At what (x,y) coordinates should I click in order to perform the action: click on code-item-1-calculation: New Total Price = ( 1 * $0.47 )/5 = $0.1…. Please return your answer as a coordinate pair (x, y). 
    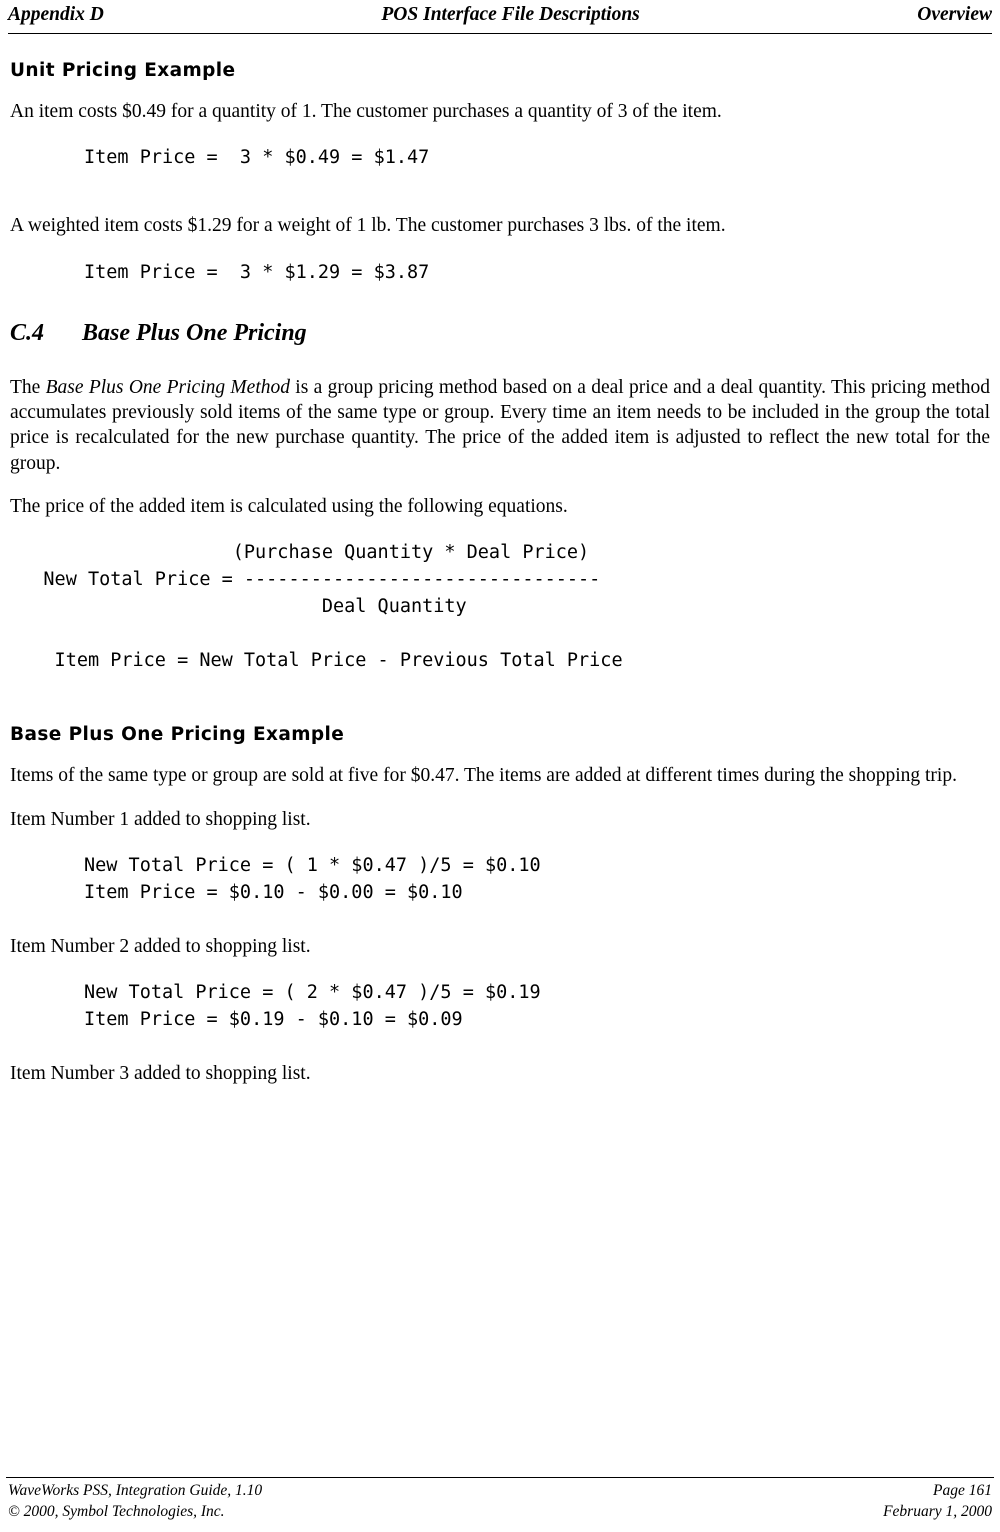
    Looking at the image, I should click on (312, 879).